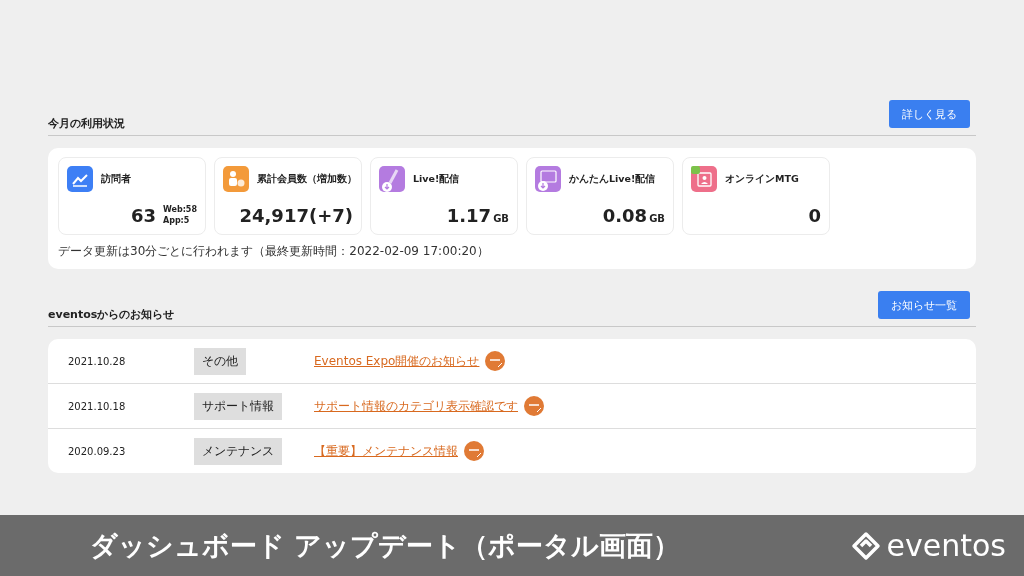 The image size is (1024, 576). What do you see at coordinates (116, 179) in the screenshot?
I see `stat-label: 訪問者` at bounding box center [116, 179].